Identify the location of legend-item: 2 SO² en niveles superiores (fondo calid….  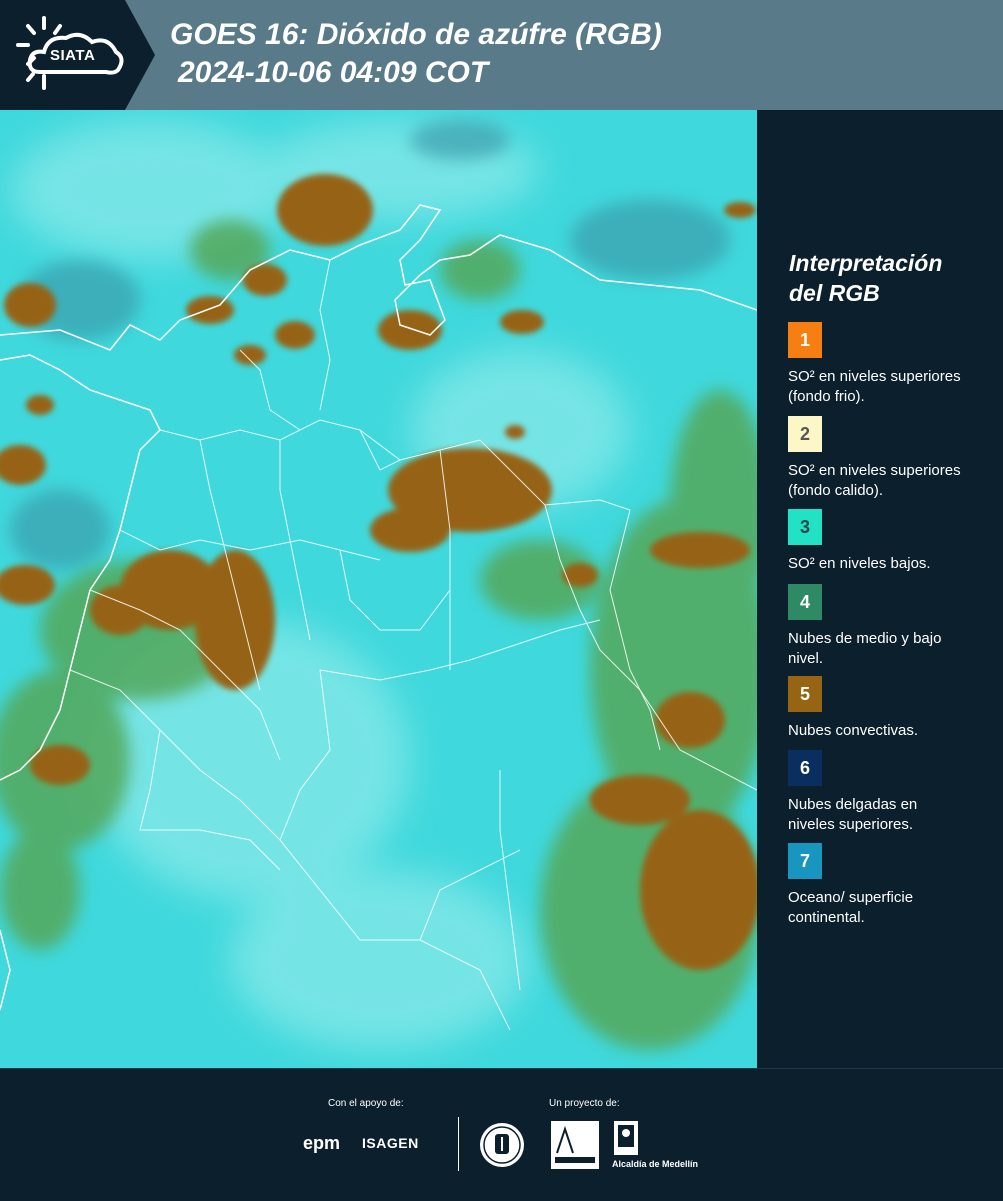
(888, 458).